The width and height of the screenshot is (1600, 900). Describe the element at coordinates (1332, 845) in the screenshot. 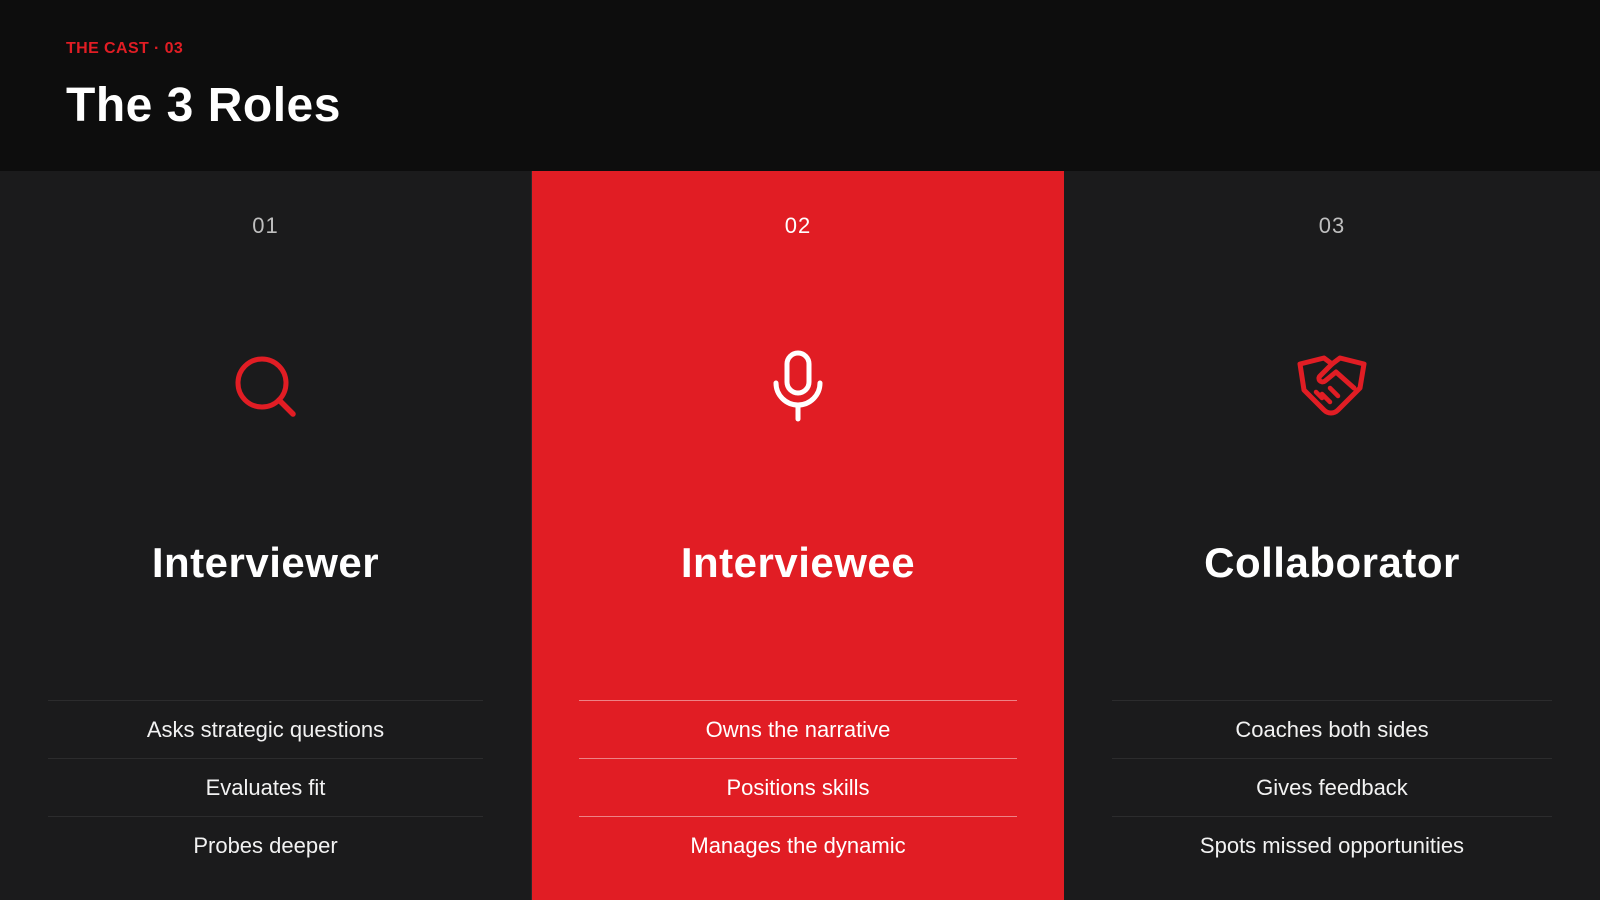

I see `list-item: Spots missed opportunities` at that location.